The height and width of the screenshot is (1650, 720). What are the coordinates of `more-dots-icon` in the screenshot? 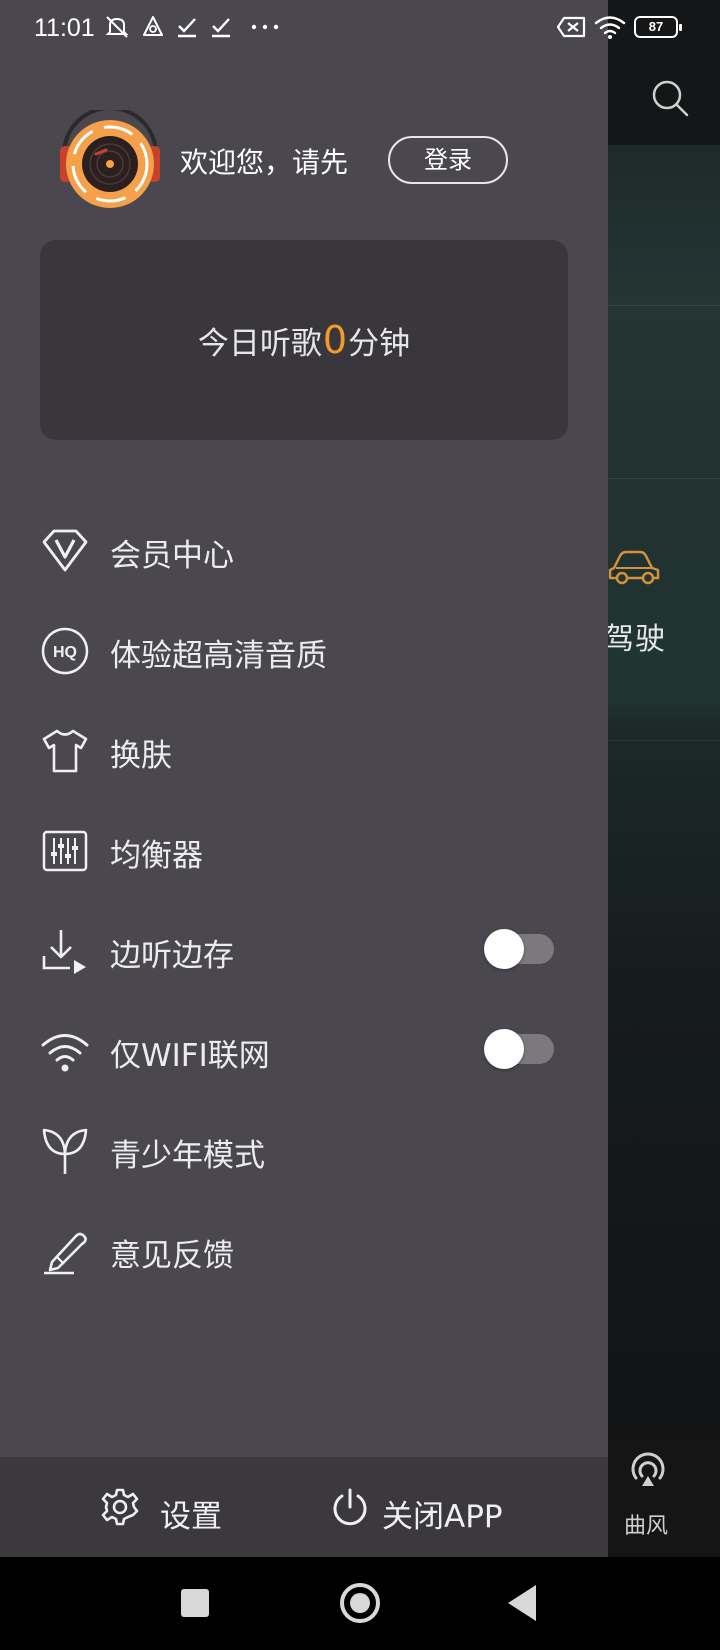 It's located at (265, 27).